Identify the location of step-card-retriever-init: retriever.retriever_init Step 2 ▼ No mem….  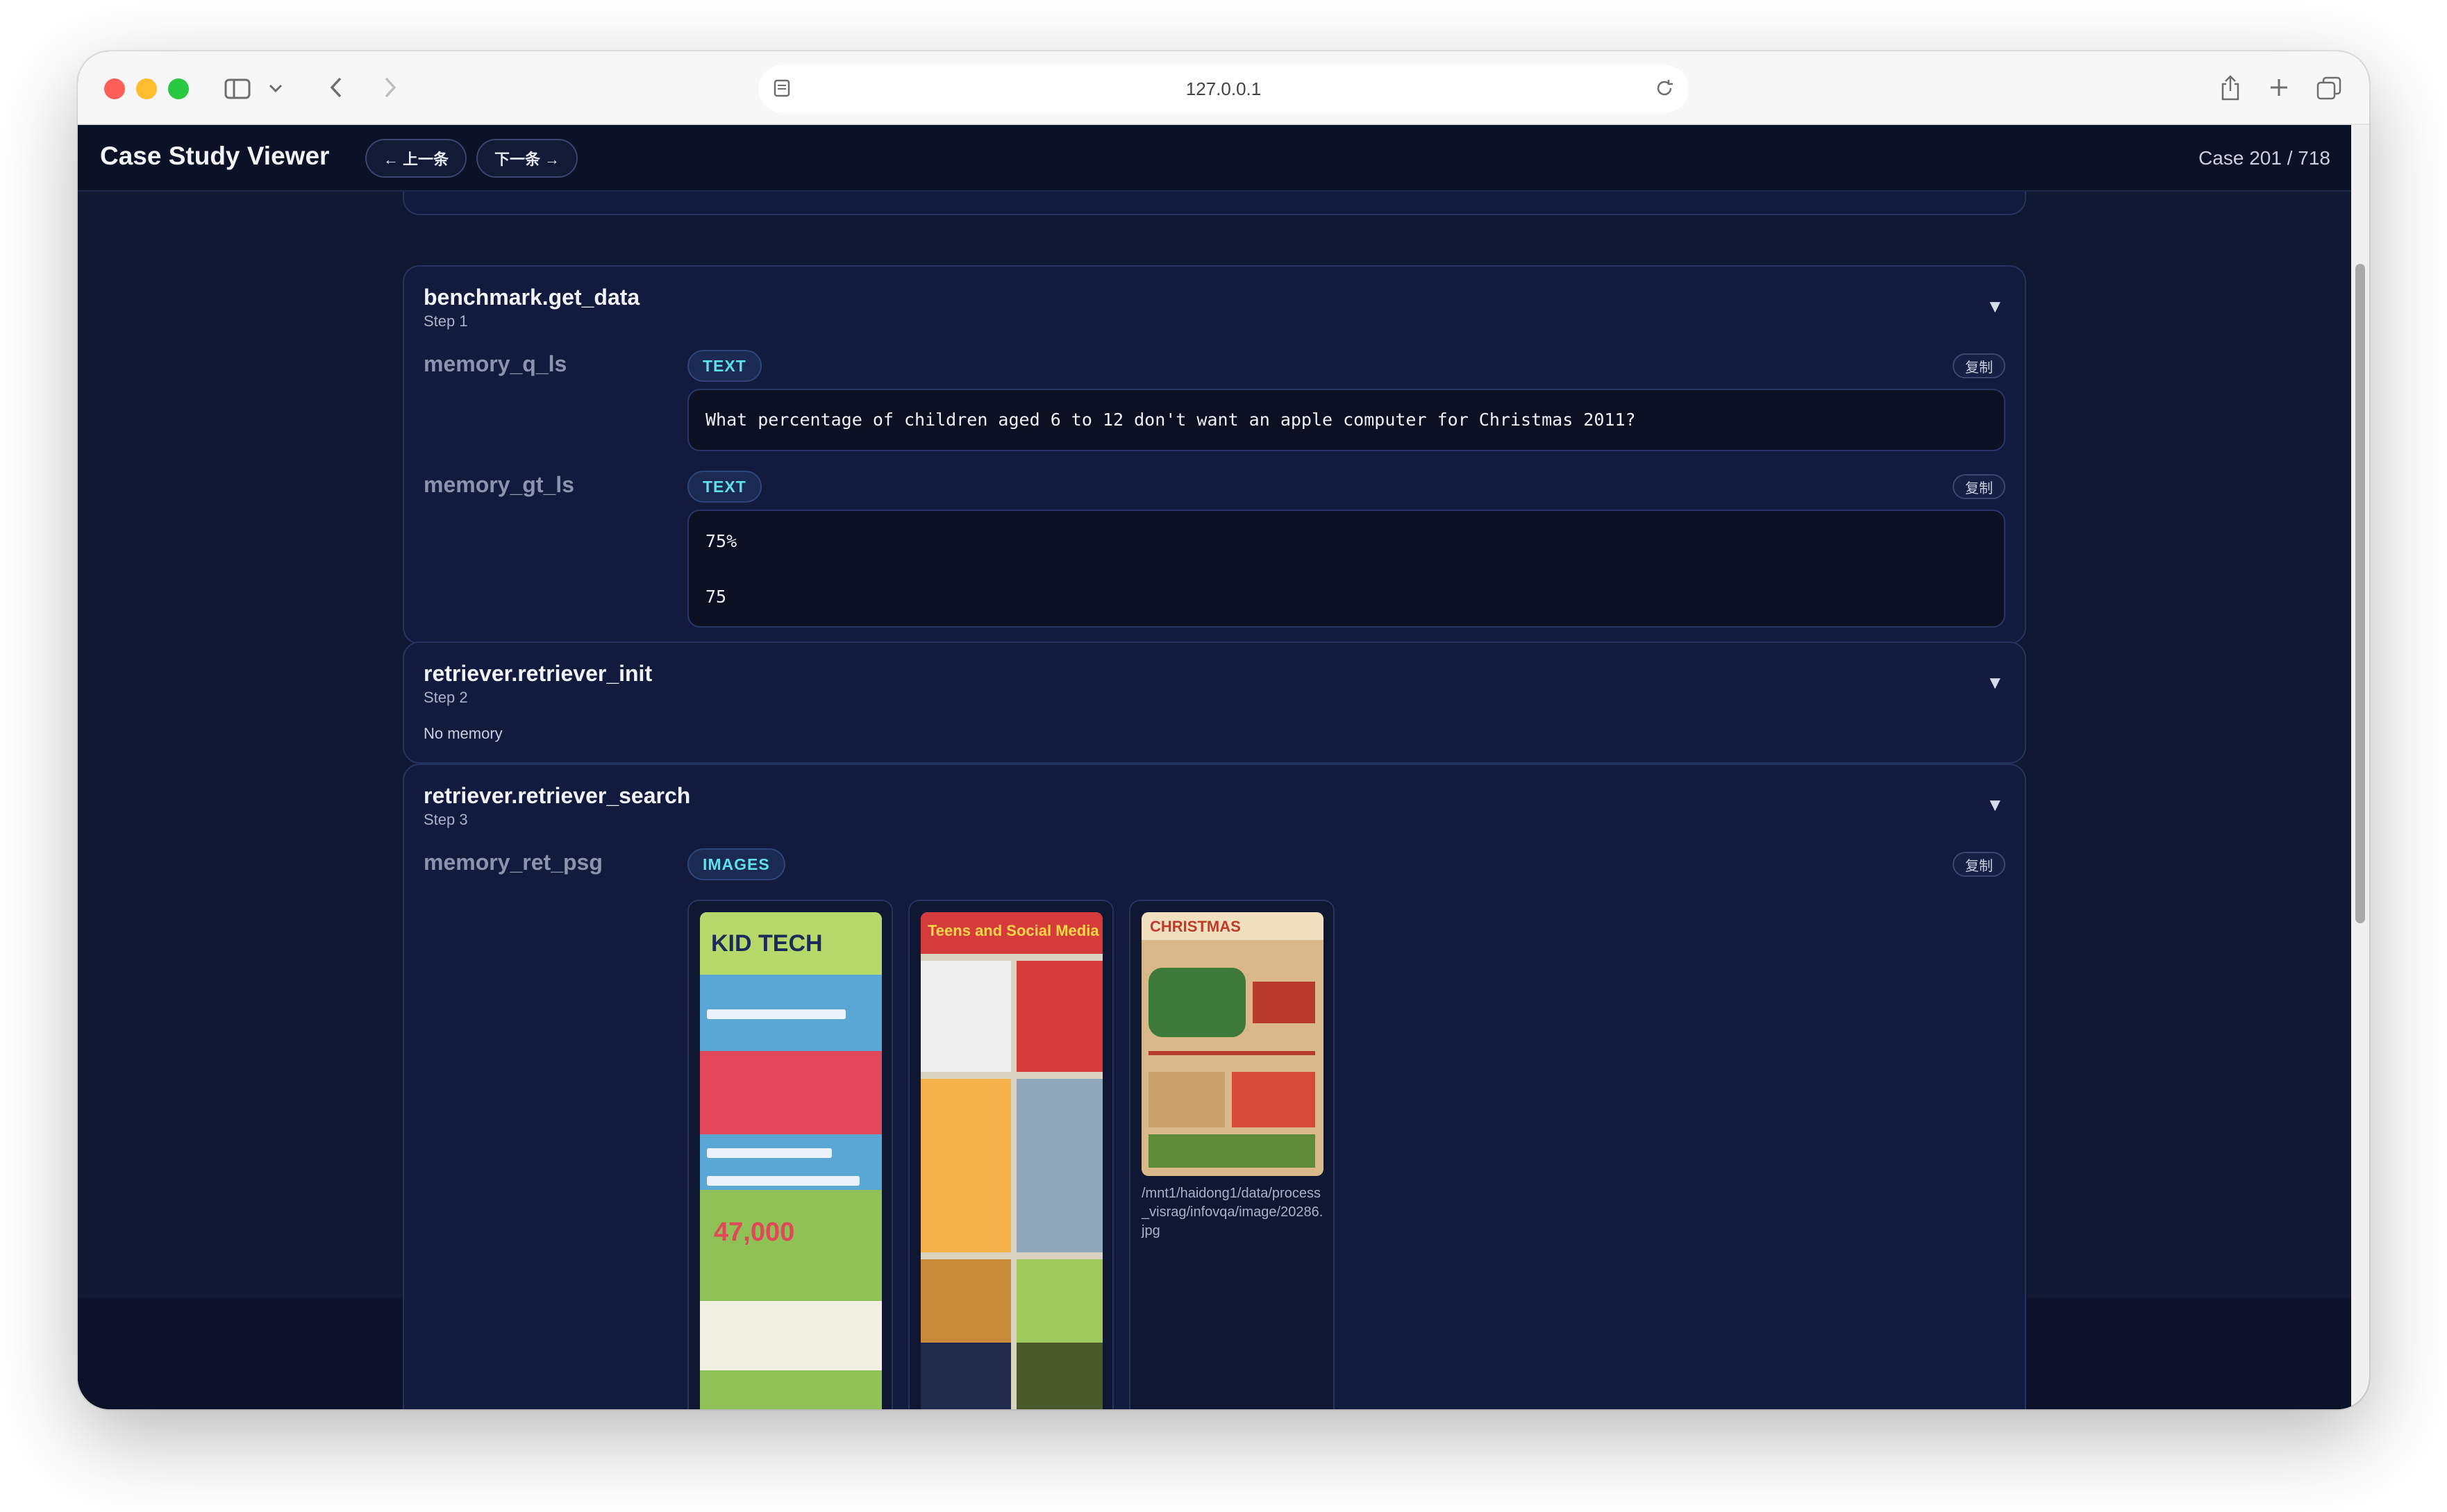
(1214, 702).